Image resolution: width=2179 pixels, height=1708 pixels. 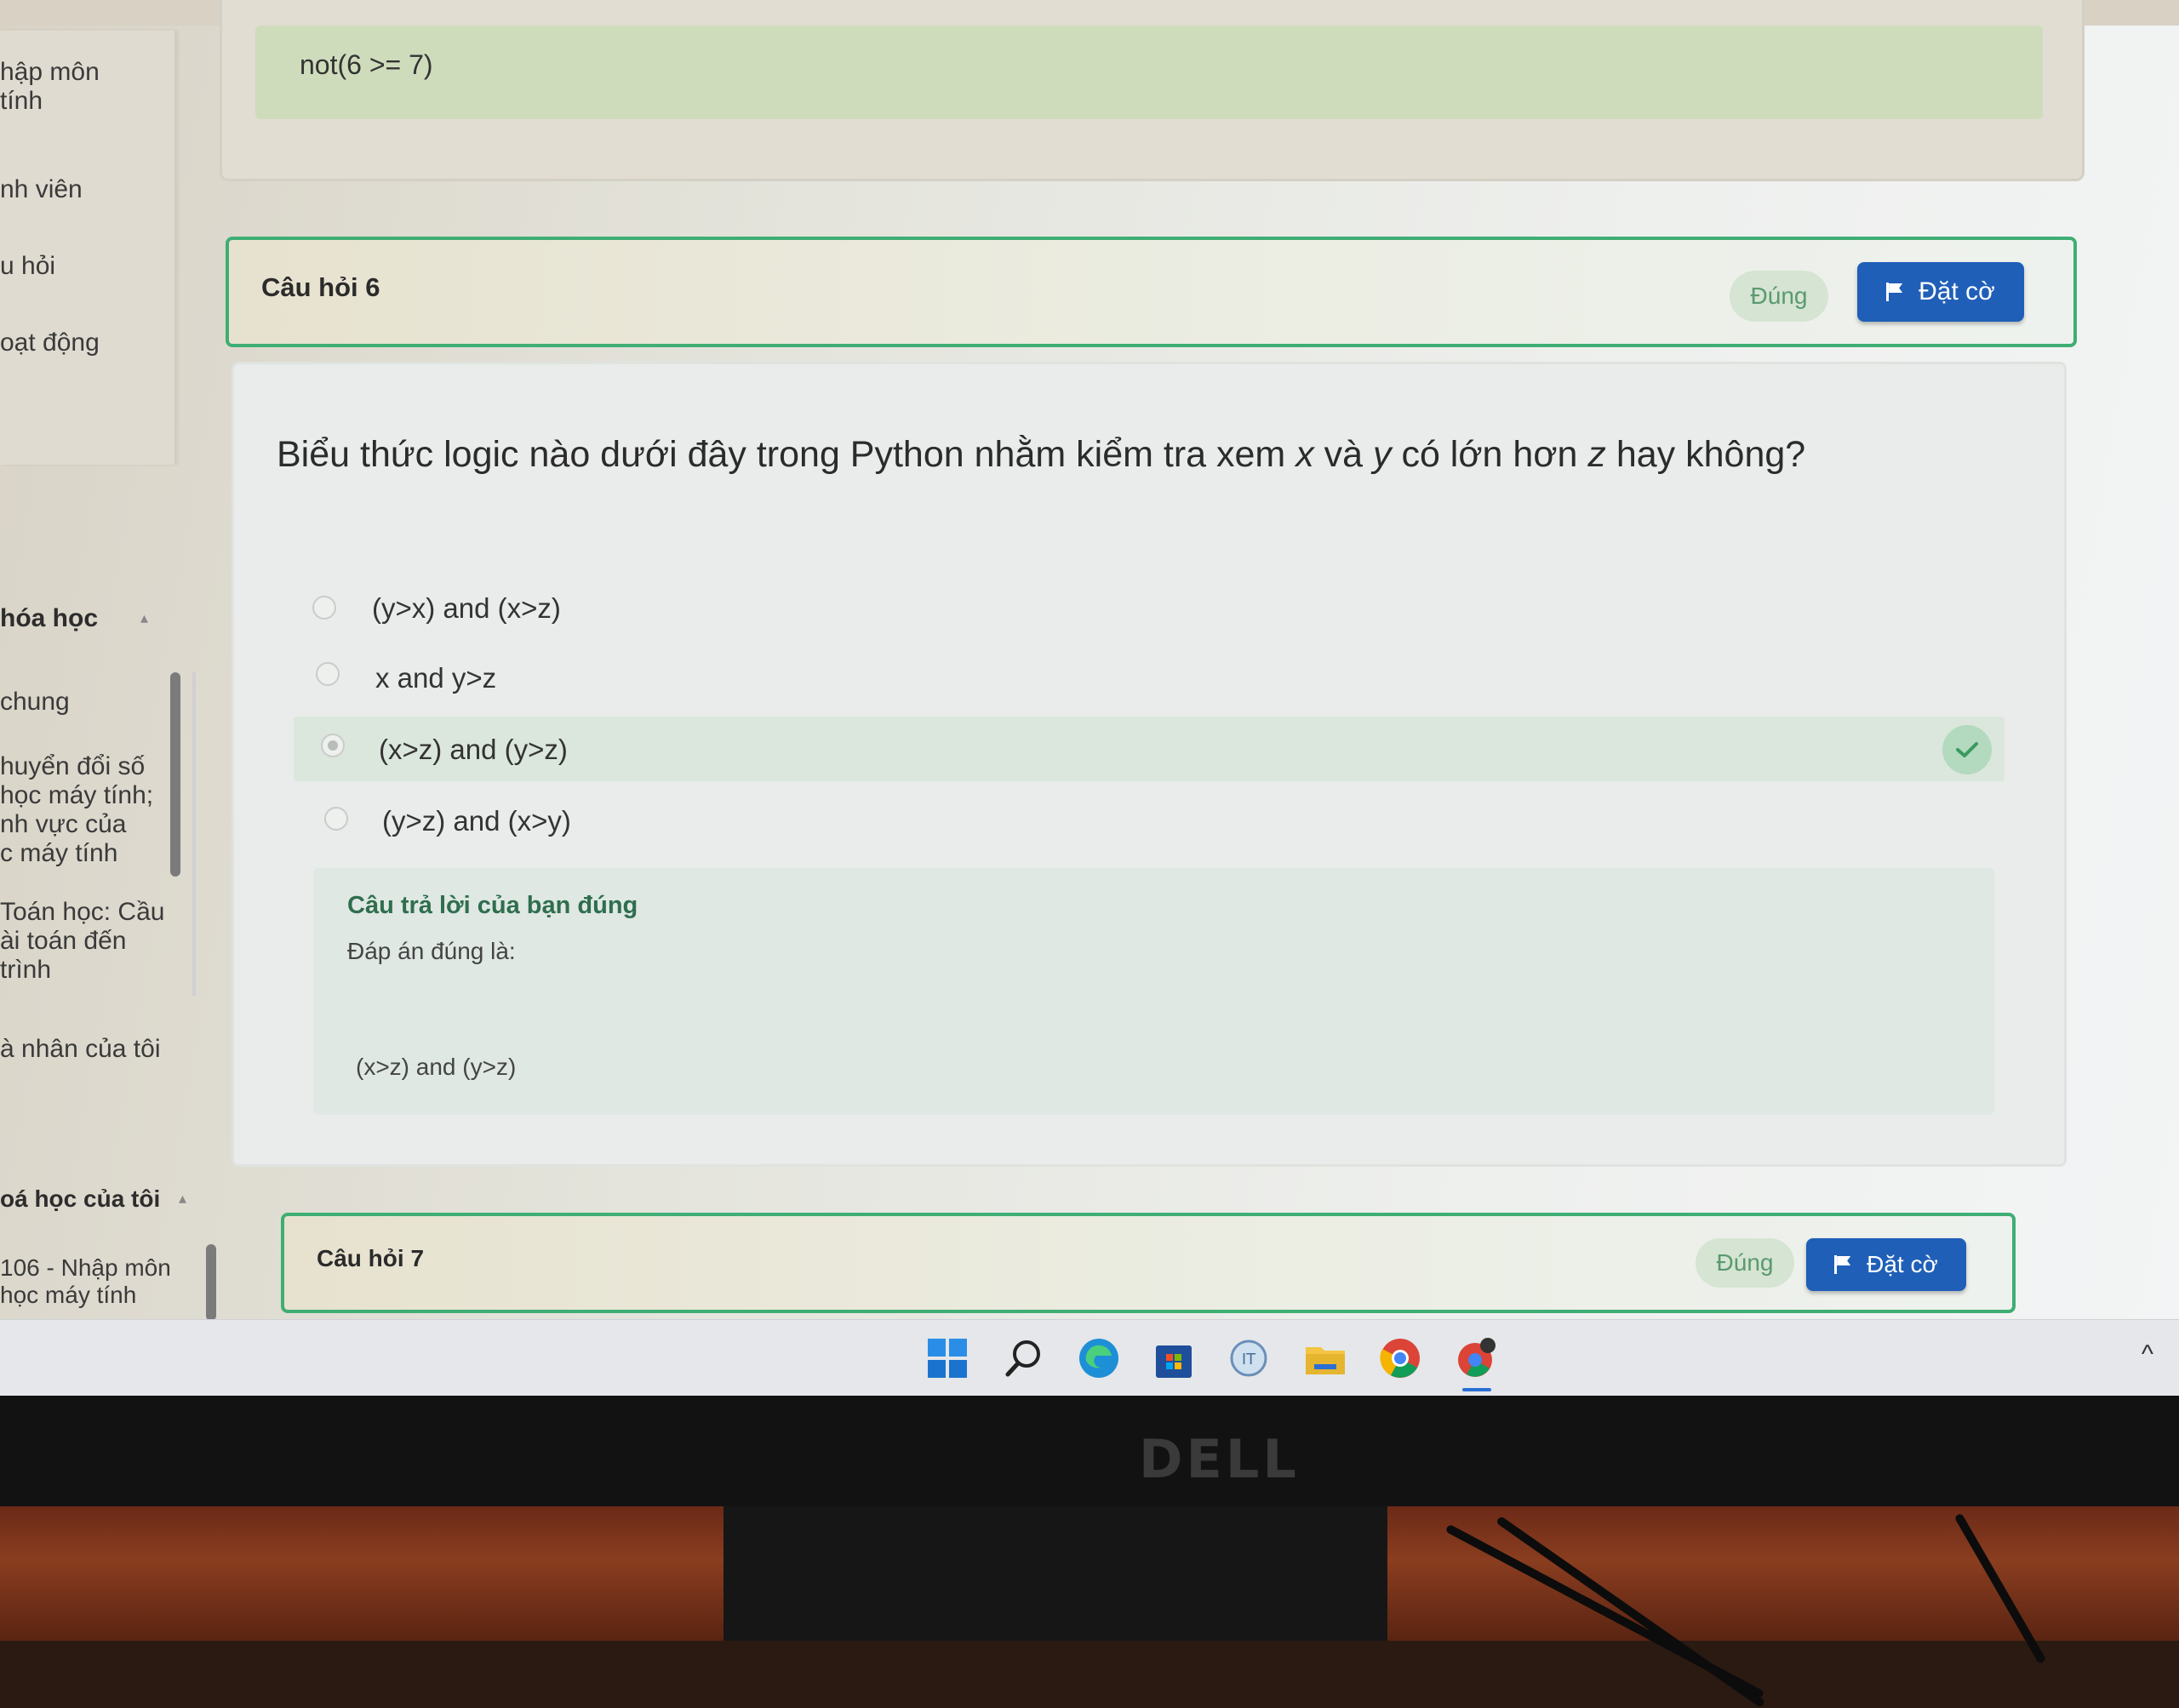 What do you see at coordinates (320, 287) in the screenshot?
I see `question-6-title: Câu hỏi 6` at bounding box center [320, 287].